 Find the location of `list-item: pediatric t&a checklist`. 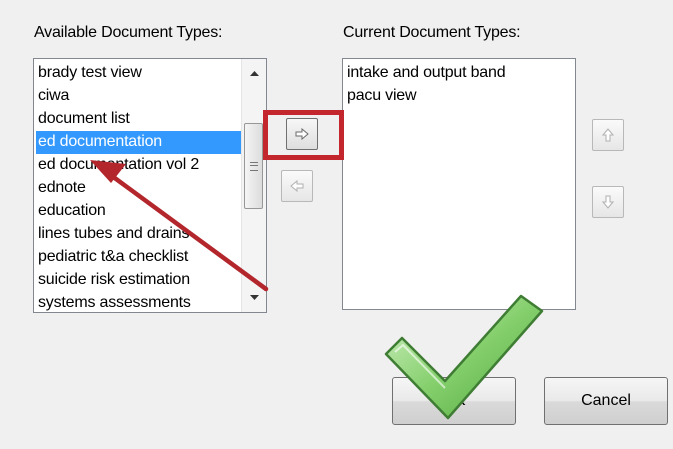

list-item: pediatric t&a checklist is located at coordinates (139, 257).